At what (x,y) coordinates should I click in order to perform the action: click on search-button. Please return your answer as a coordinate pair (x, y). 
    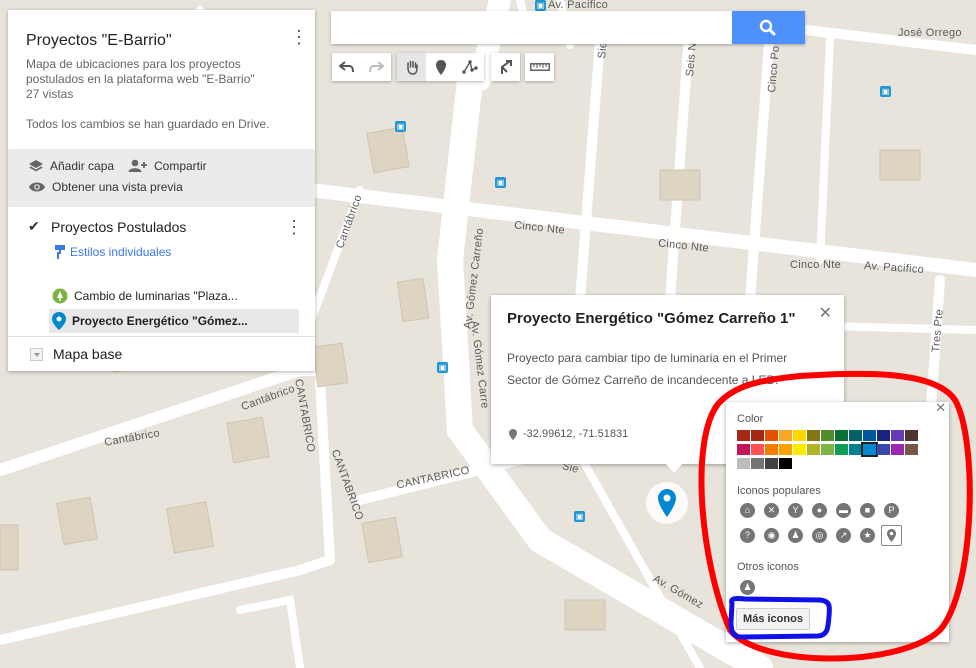
    Looking at the image, I should click on (768, 27).